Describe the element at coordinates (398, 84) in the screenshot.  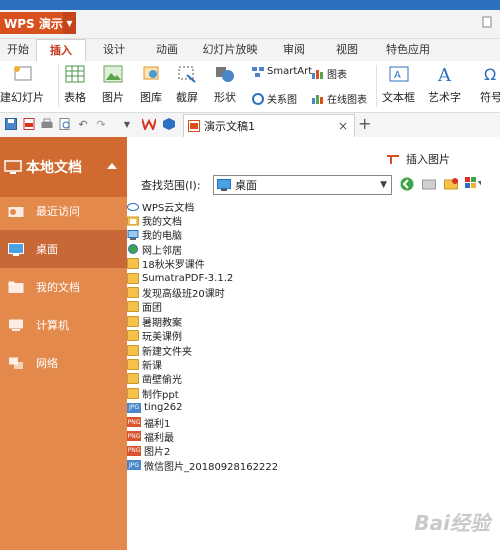
I see `textbox-button: A 文本框` at that location.